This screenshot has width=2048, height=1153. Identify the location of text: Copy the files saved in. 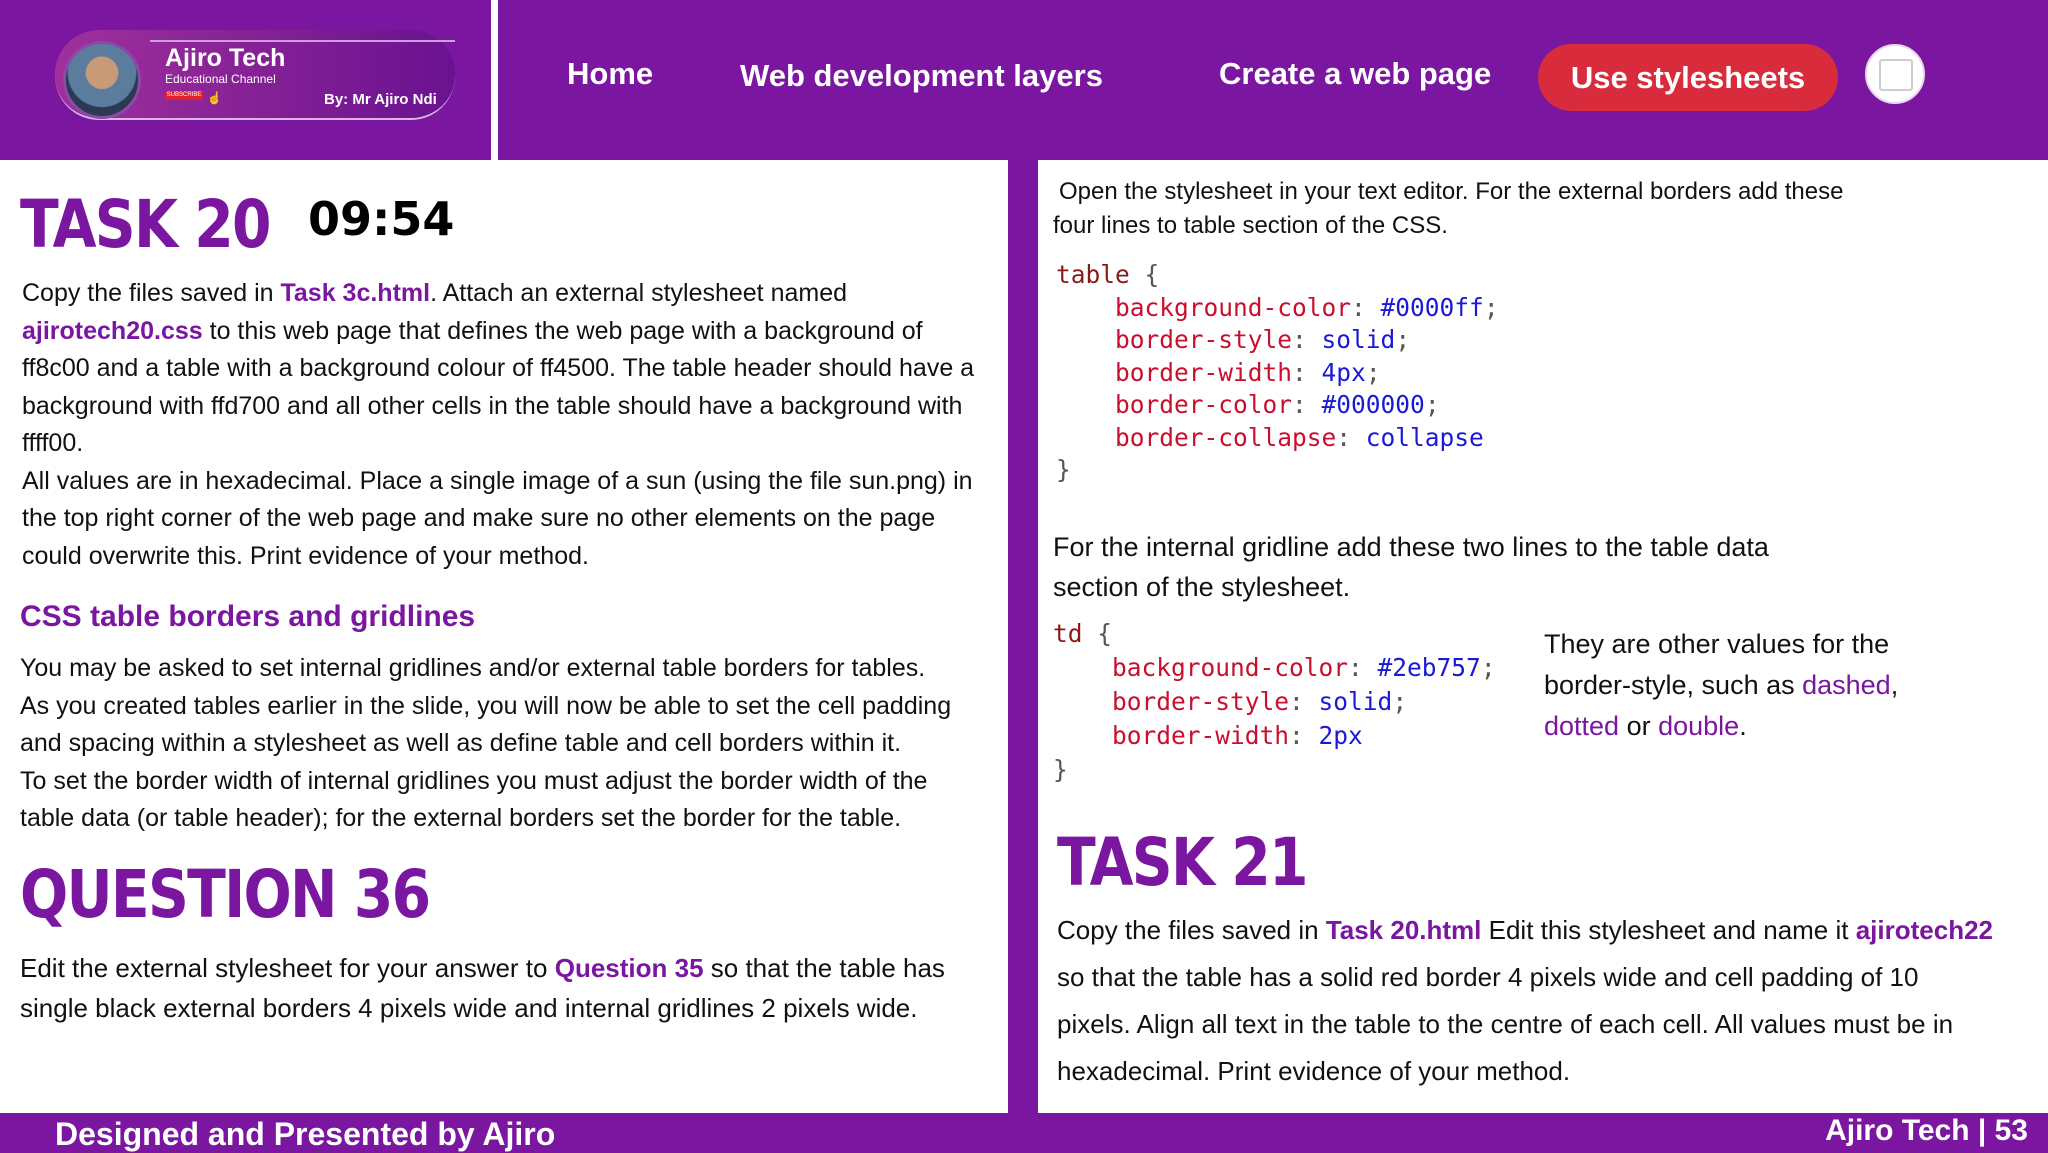
(1191, 930).